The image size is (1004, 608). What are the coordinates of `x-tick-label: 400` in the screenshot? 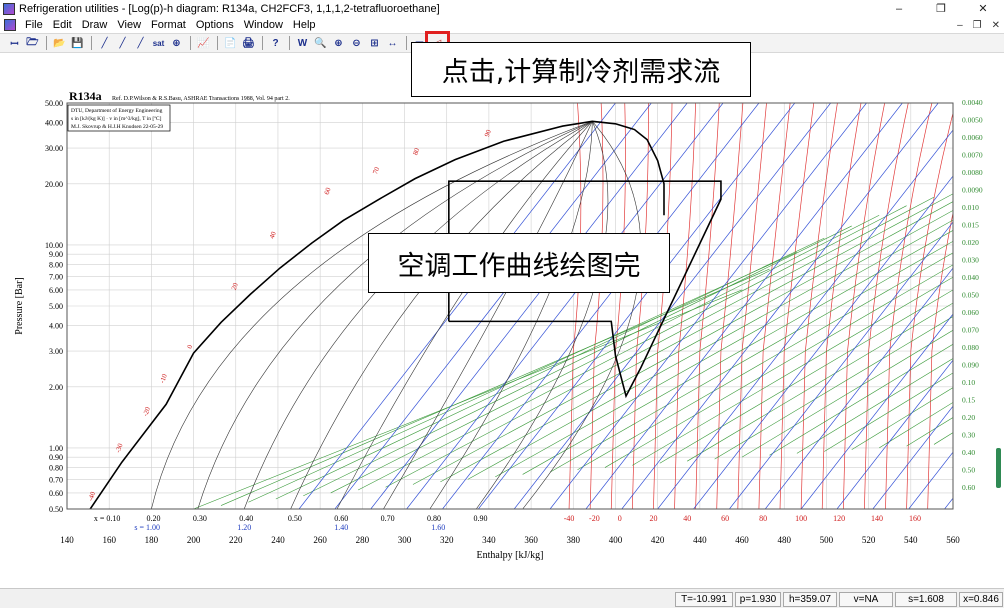 It's located at (616, 540).